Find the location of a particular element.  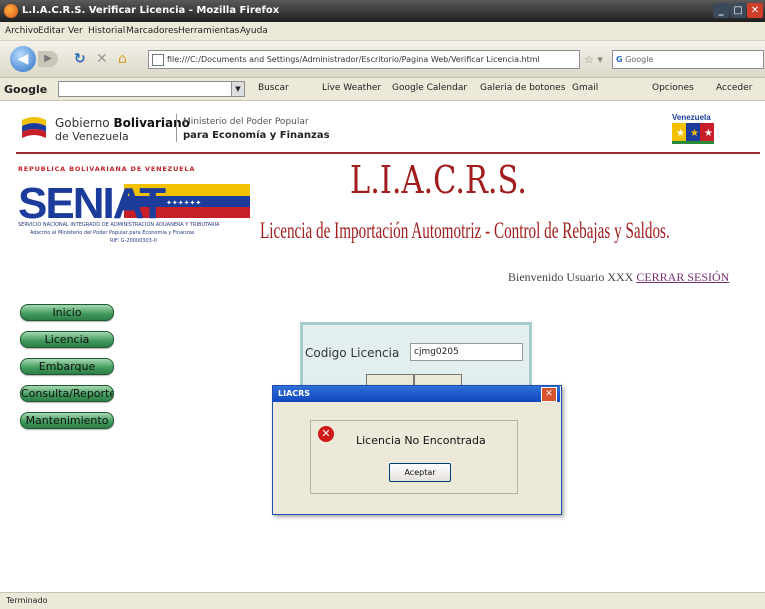

dialog-titlebar: LIACRS is located at coordinates (416, 394).